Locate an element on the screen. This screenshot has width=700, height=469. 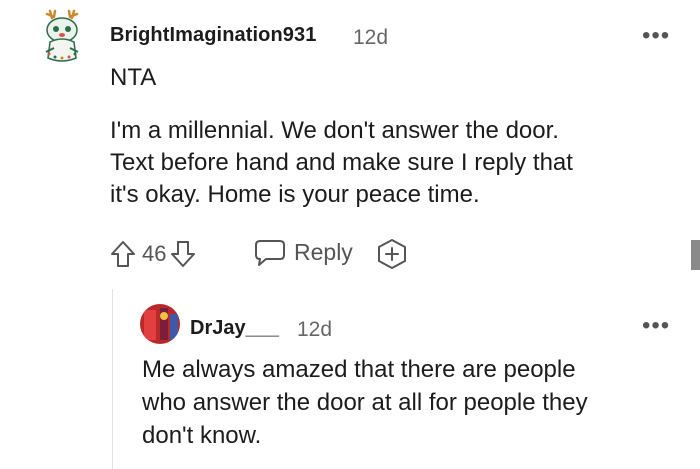
commenter-avatar is located at coordinates (63, 36).